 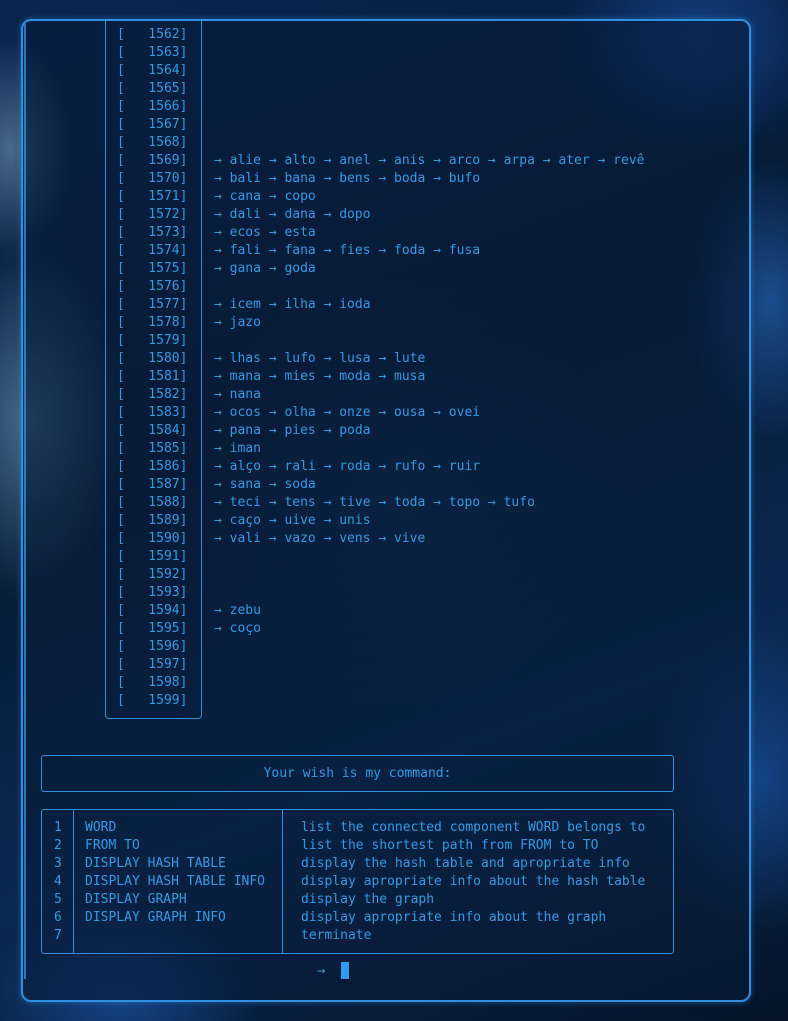 I want to click on hash-index: [ 1565], so click(x=152, y=88).